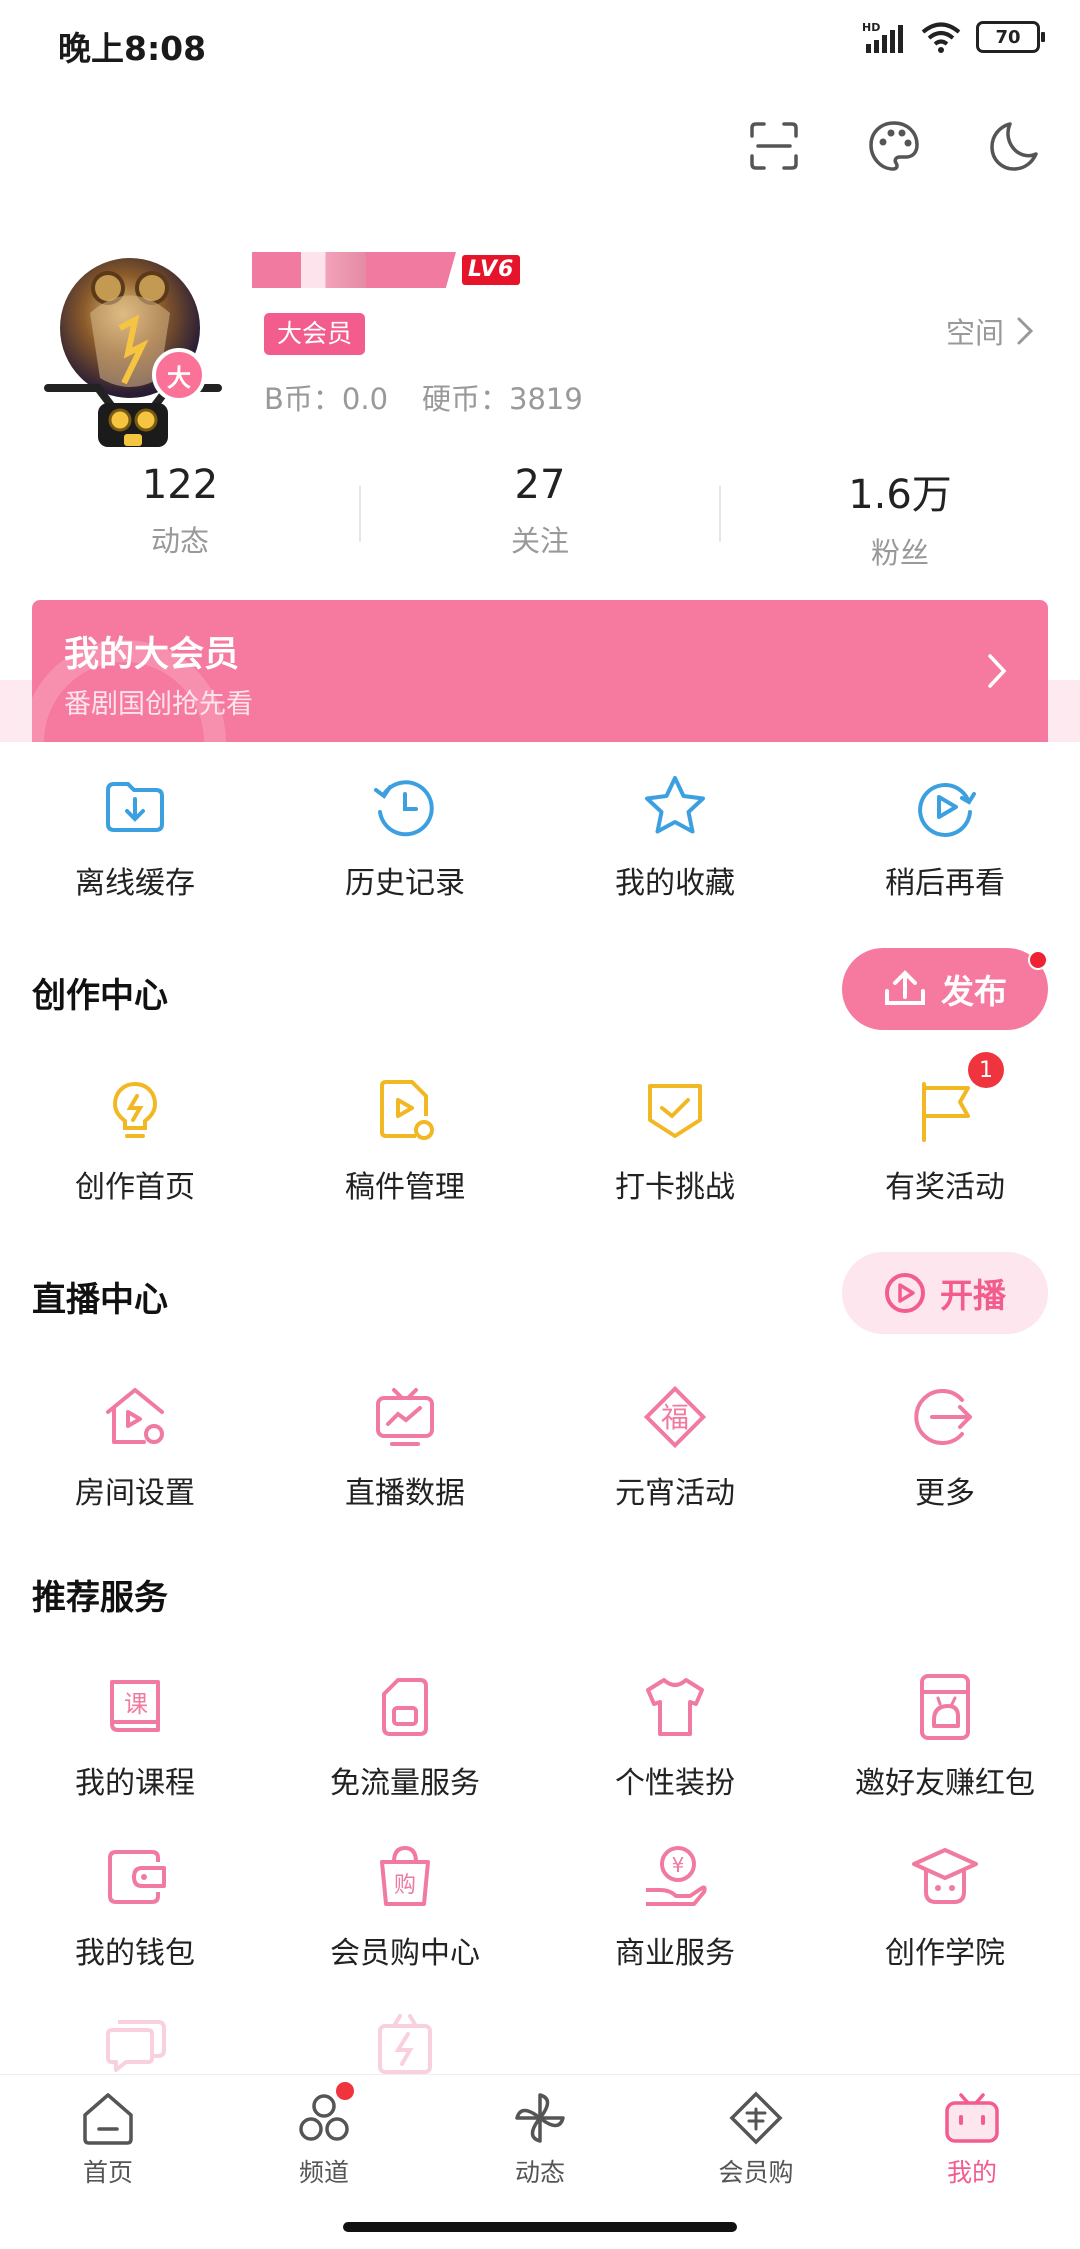  I want to click on svg-text: 课, so click(136, 1704).